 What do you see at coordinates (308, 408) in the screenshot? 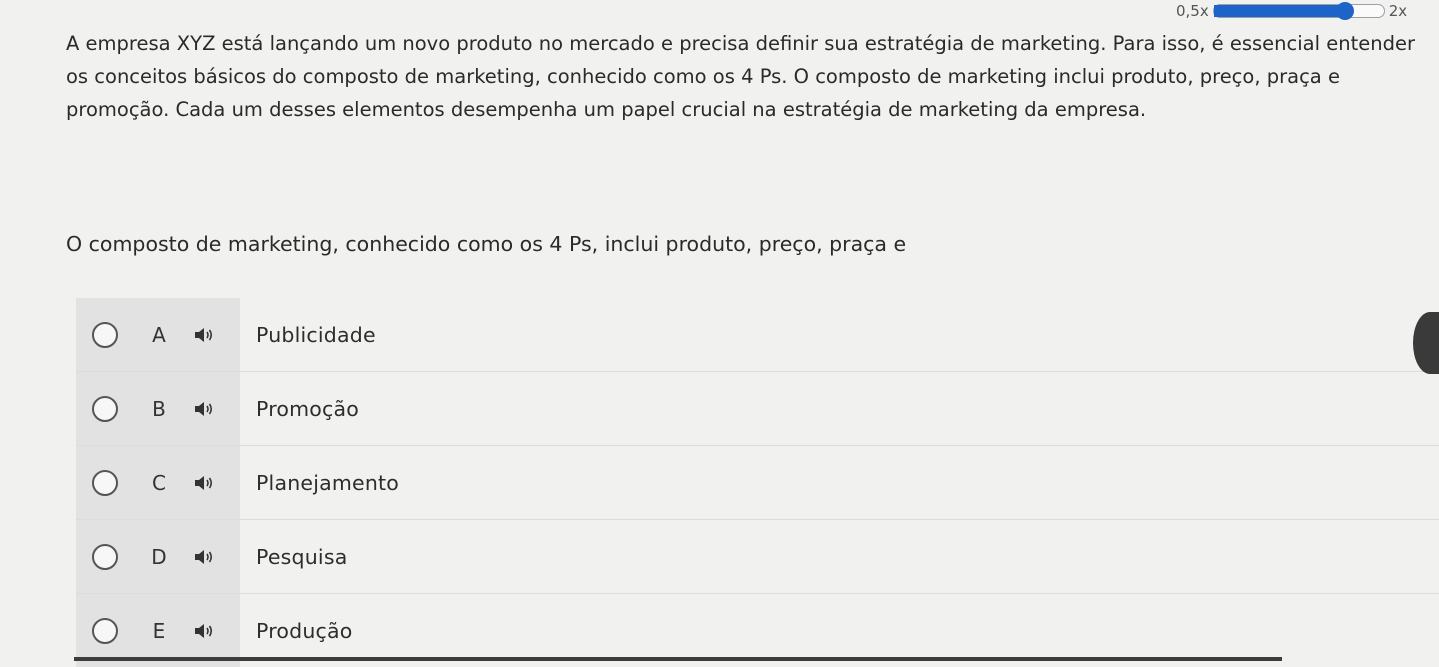
I see `option-text-b: Promoção` at bounding box center [308, 408].